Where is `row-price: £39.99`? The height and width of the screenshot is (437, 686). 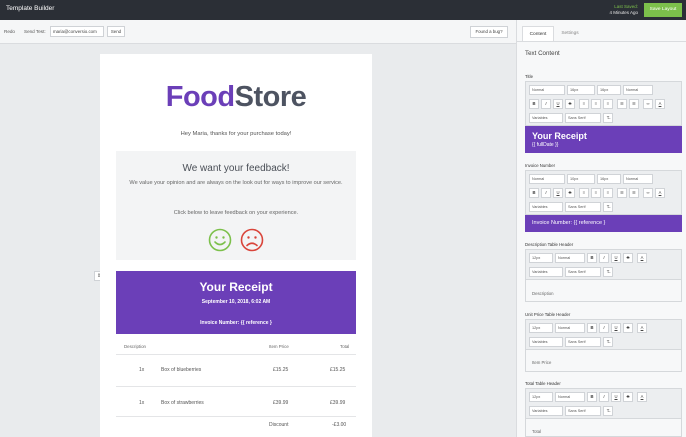
row-price: £39.99 is located at coordinates (281, 403).